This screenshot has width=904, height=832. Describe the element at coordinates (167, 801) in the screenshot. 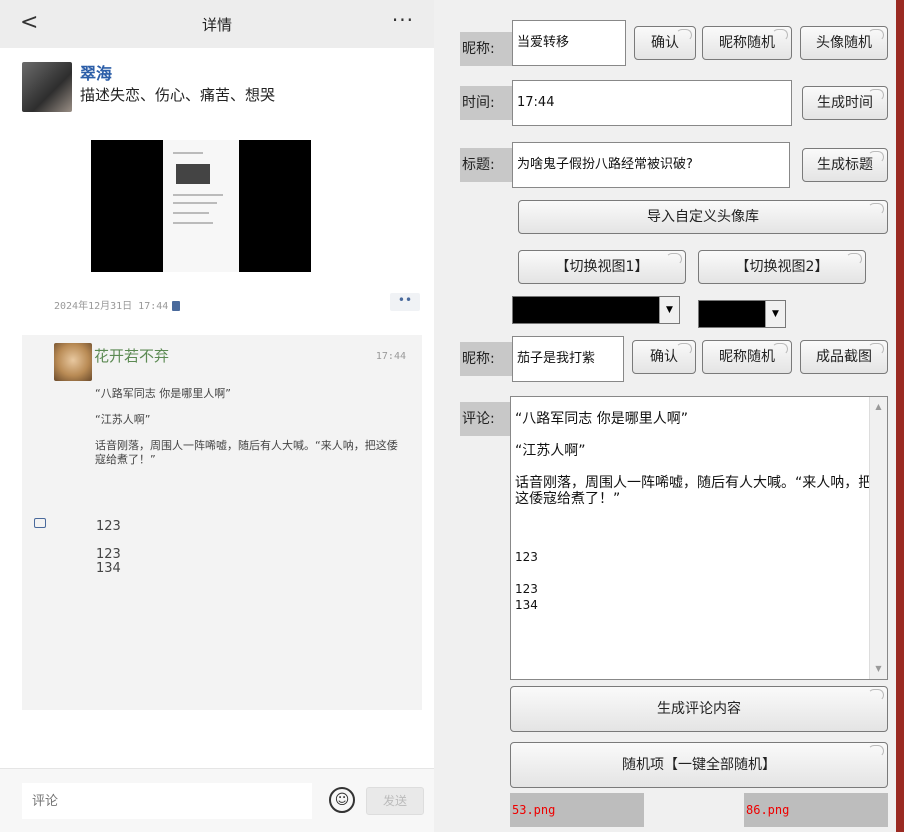

I see `comment-input` at that location.